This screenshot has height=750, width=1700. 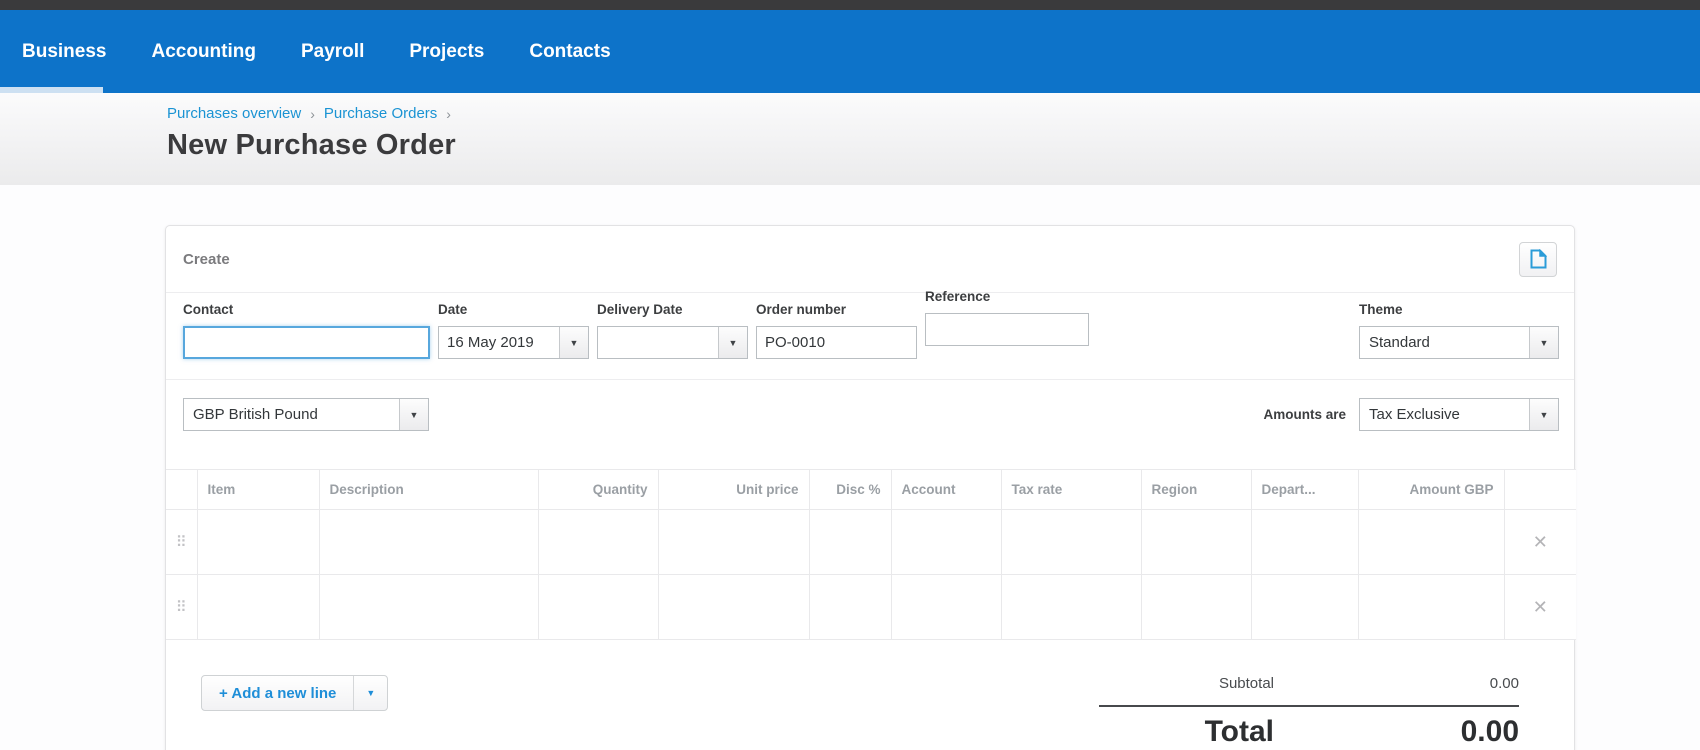 I want to click on contact-input, so click(x=306, y=342).